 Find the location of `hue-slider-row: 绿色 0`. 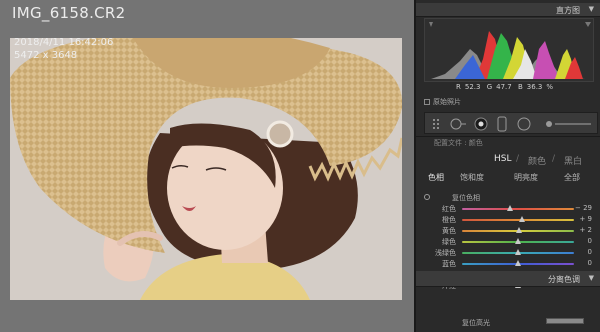

hue-slider-row: 绿色 0 is located at coordinates (508, 242).